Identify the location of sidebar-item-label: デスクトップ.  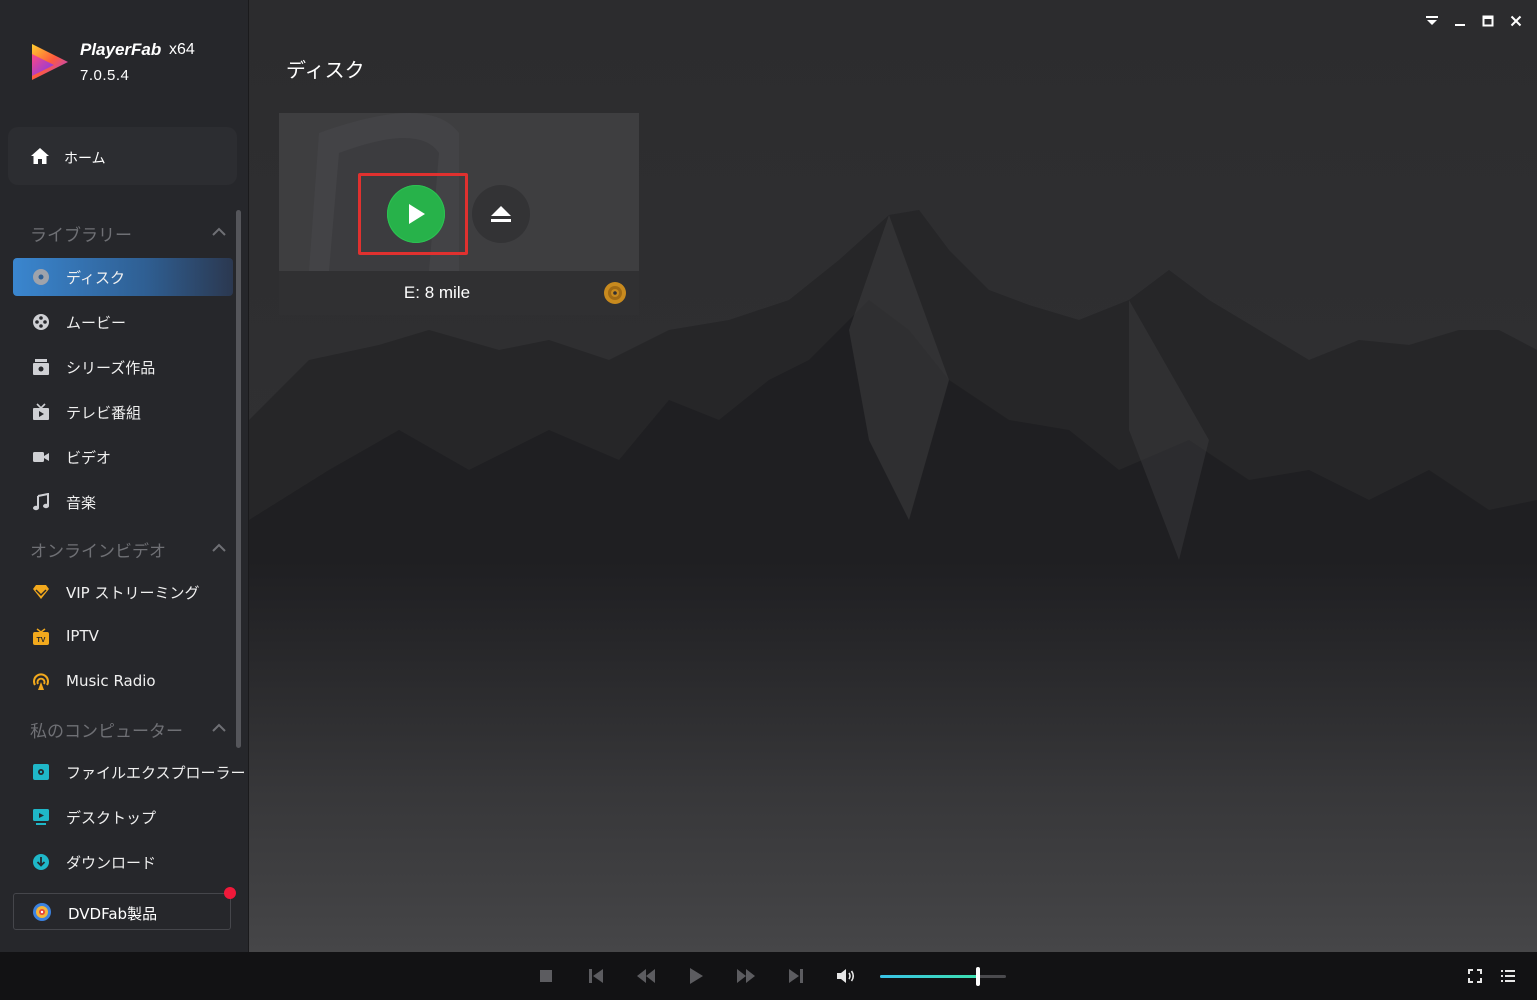
(111, 818).